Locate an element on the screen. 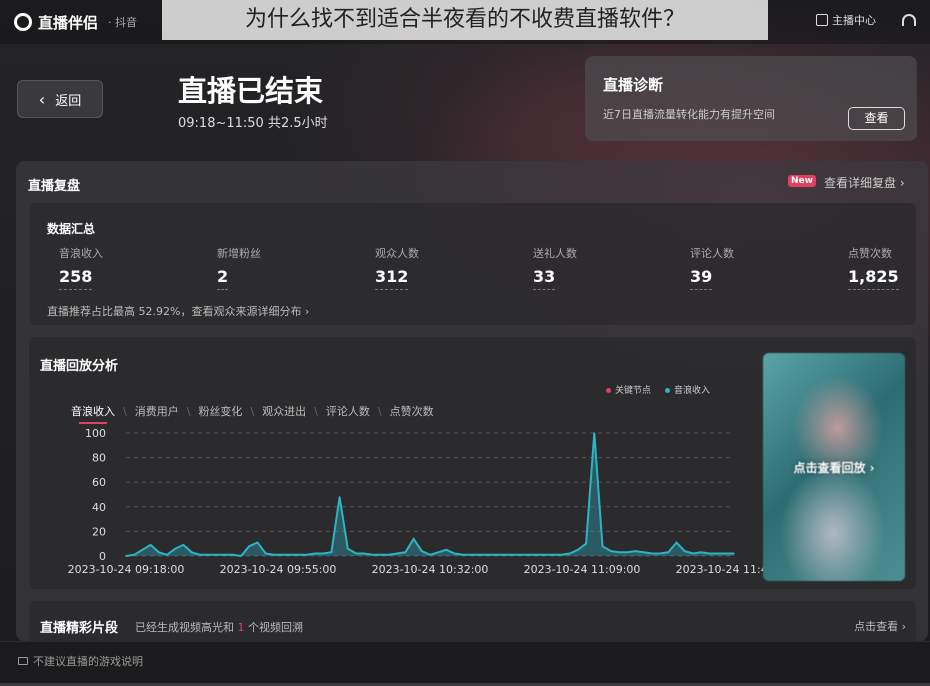  live-duration: 09:18~11:50 共2.5小时 is located at coordinates (253, 123).